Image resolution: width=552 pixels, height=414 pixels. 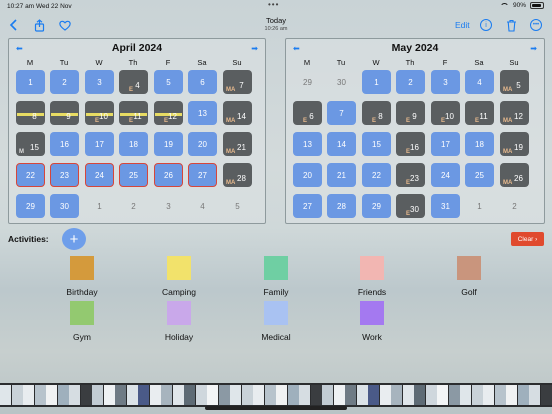 What do you see at coordinates (82, 321) in the screenshot?
I see `activity-gym: Gym` at bounding box center [82, 321].